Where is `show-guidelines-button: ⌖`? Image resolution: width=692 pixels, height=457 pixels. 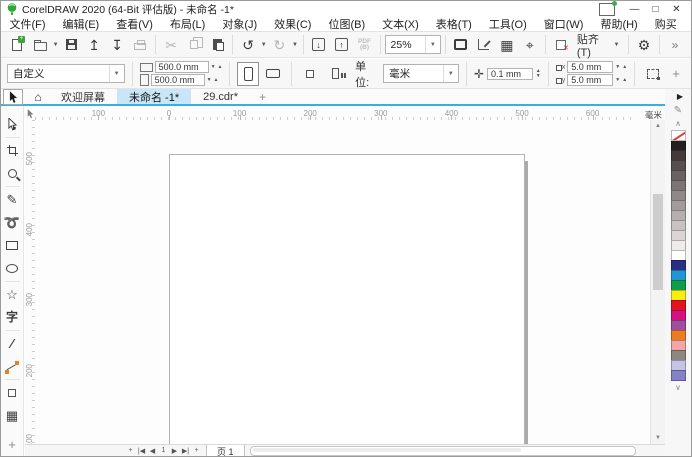 show-guidelines-button: ⌖ is located at coordinates (530, 45).